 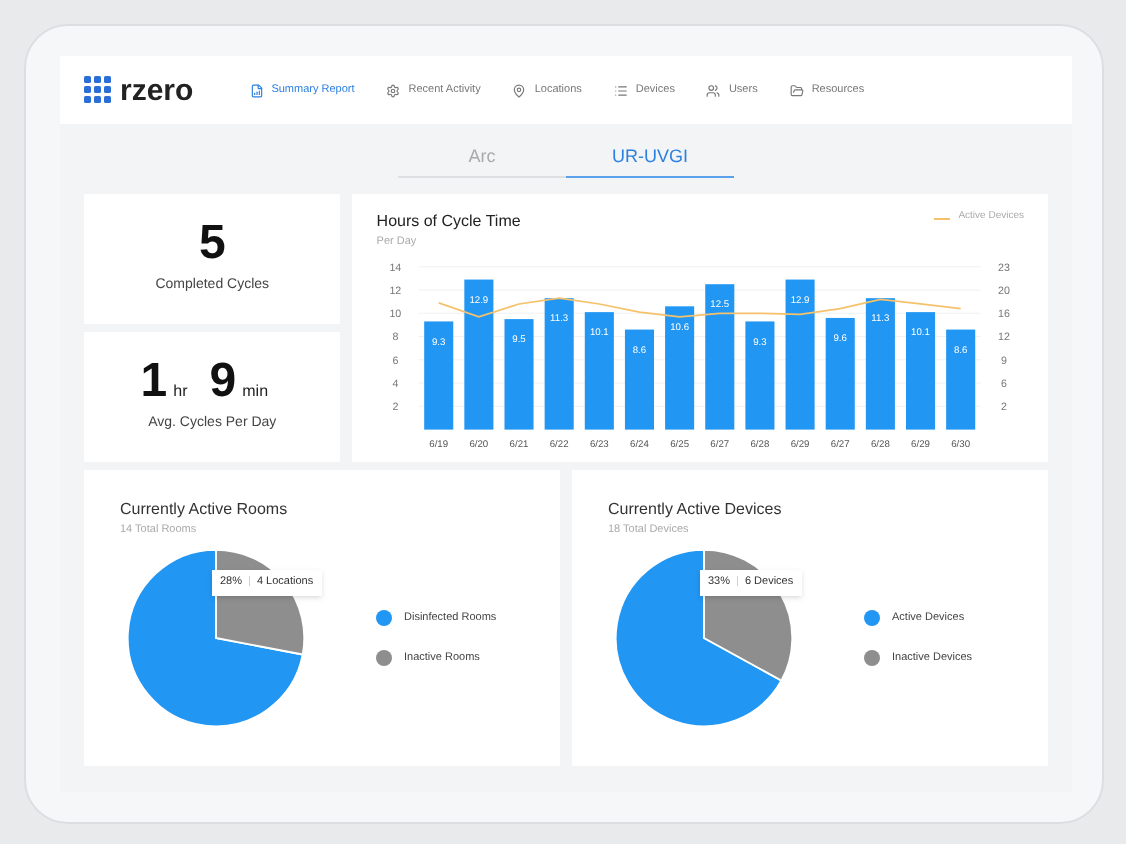 I want to click on logo-grid-icon, so click(x=98, y=90).